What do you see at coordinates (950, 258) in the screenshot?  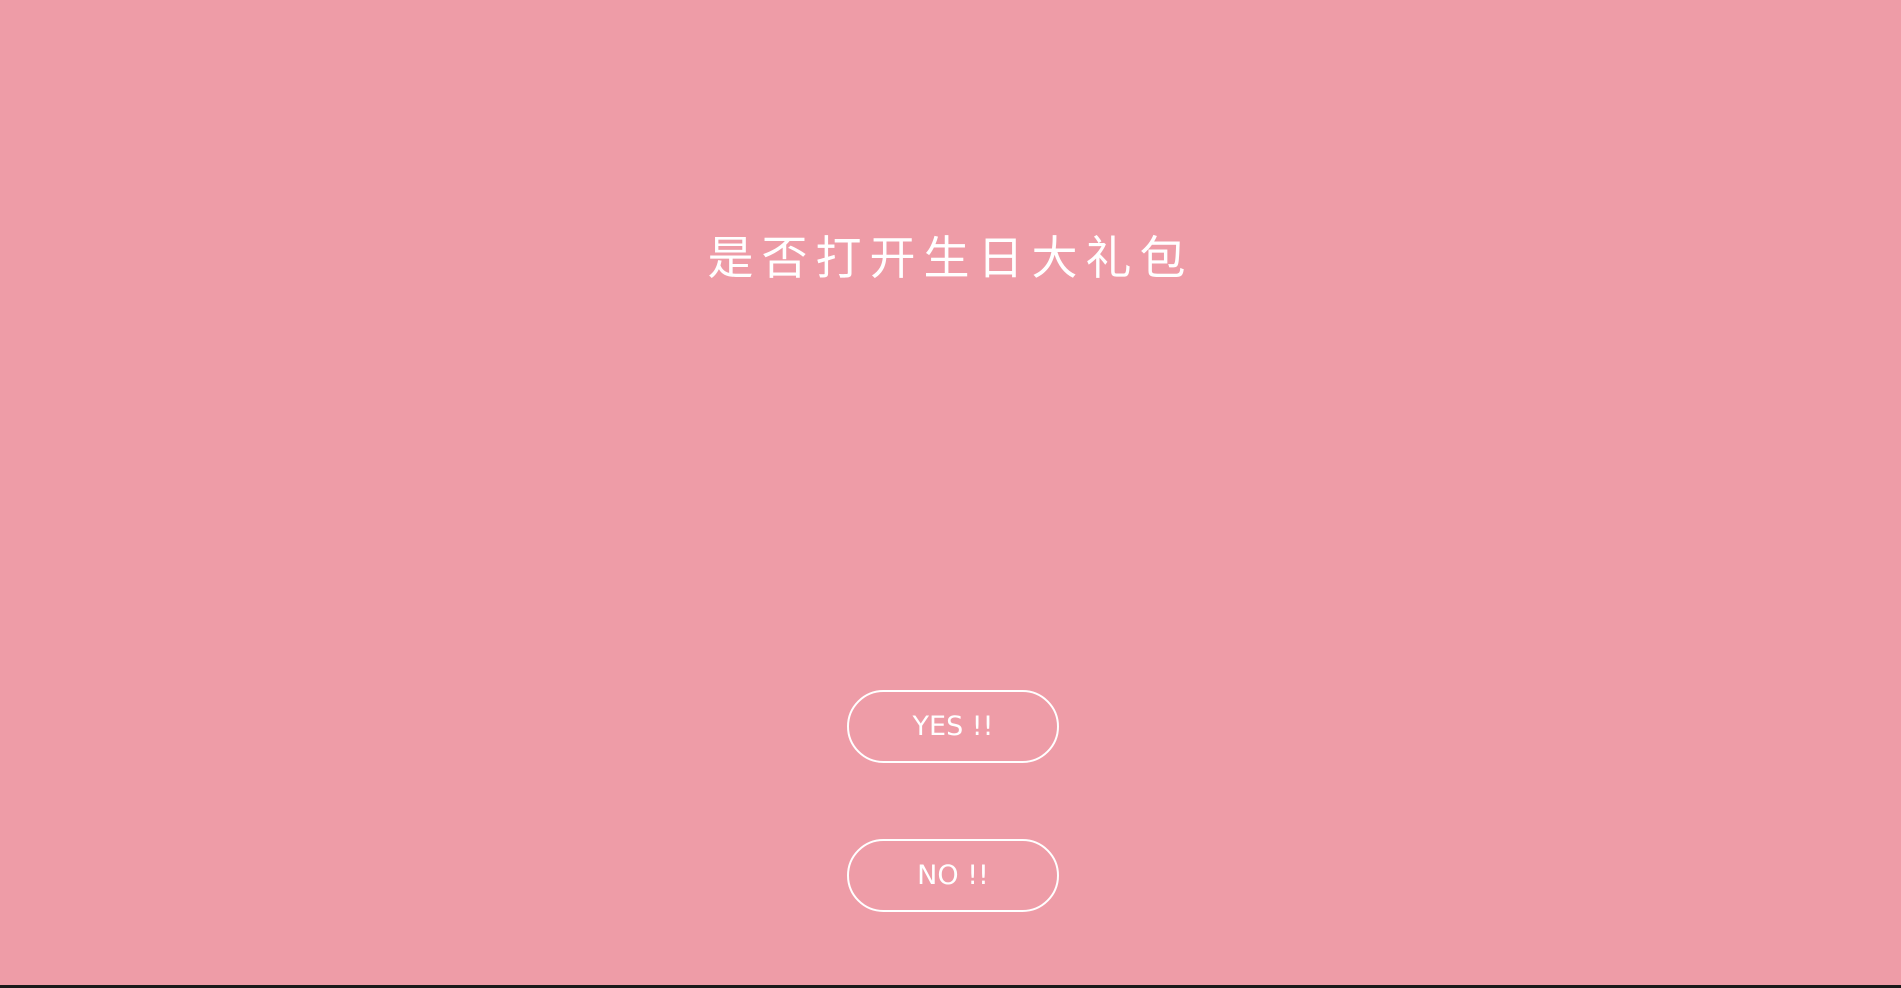 I see `prompt-title: 是否打开生日大礼包` at bounding box center [950, 258].